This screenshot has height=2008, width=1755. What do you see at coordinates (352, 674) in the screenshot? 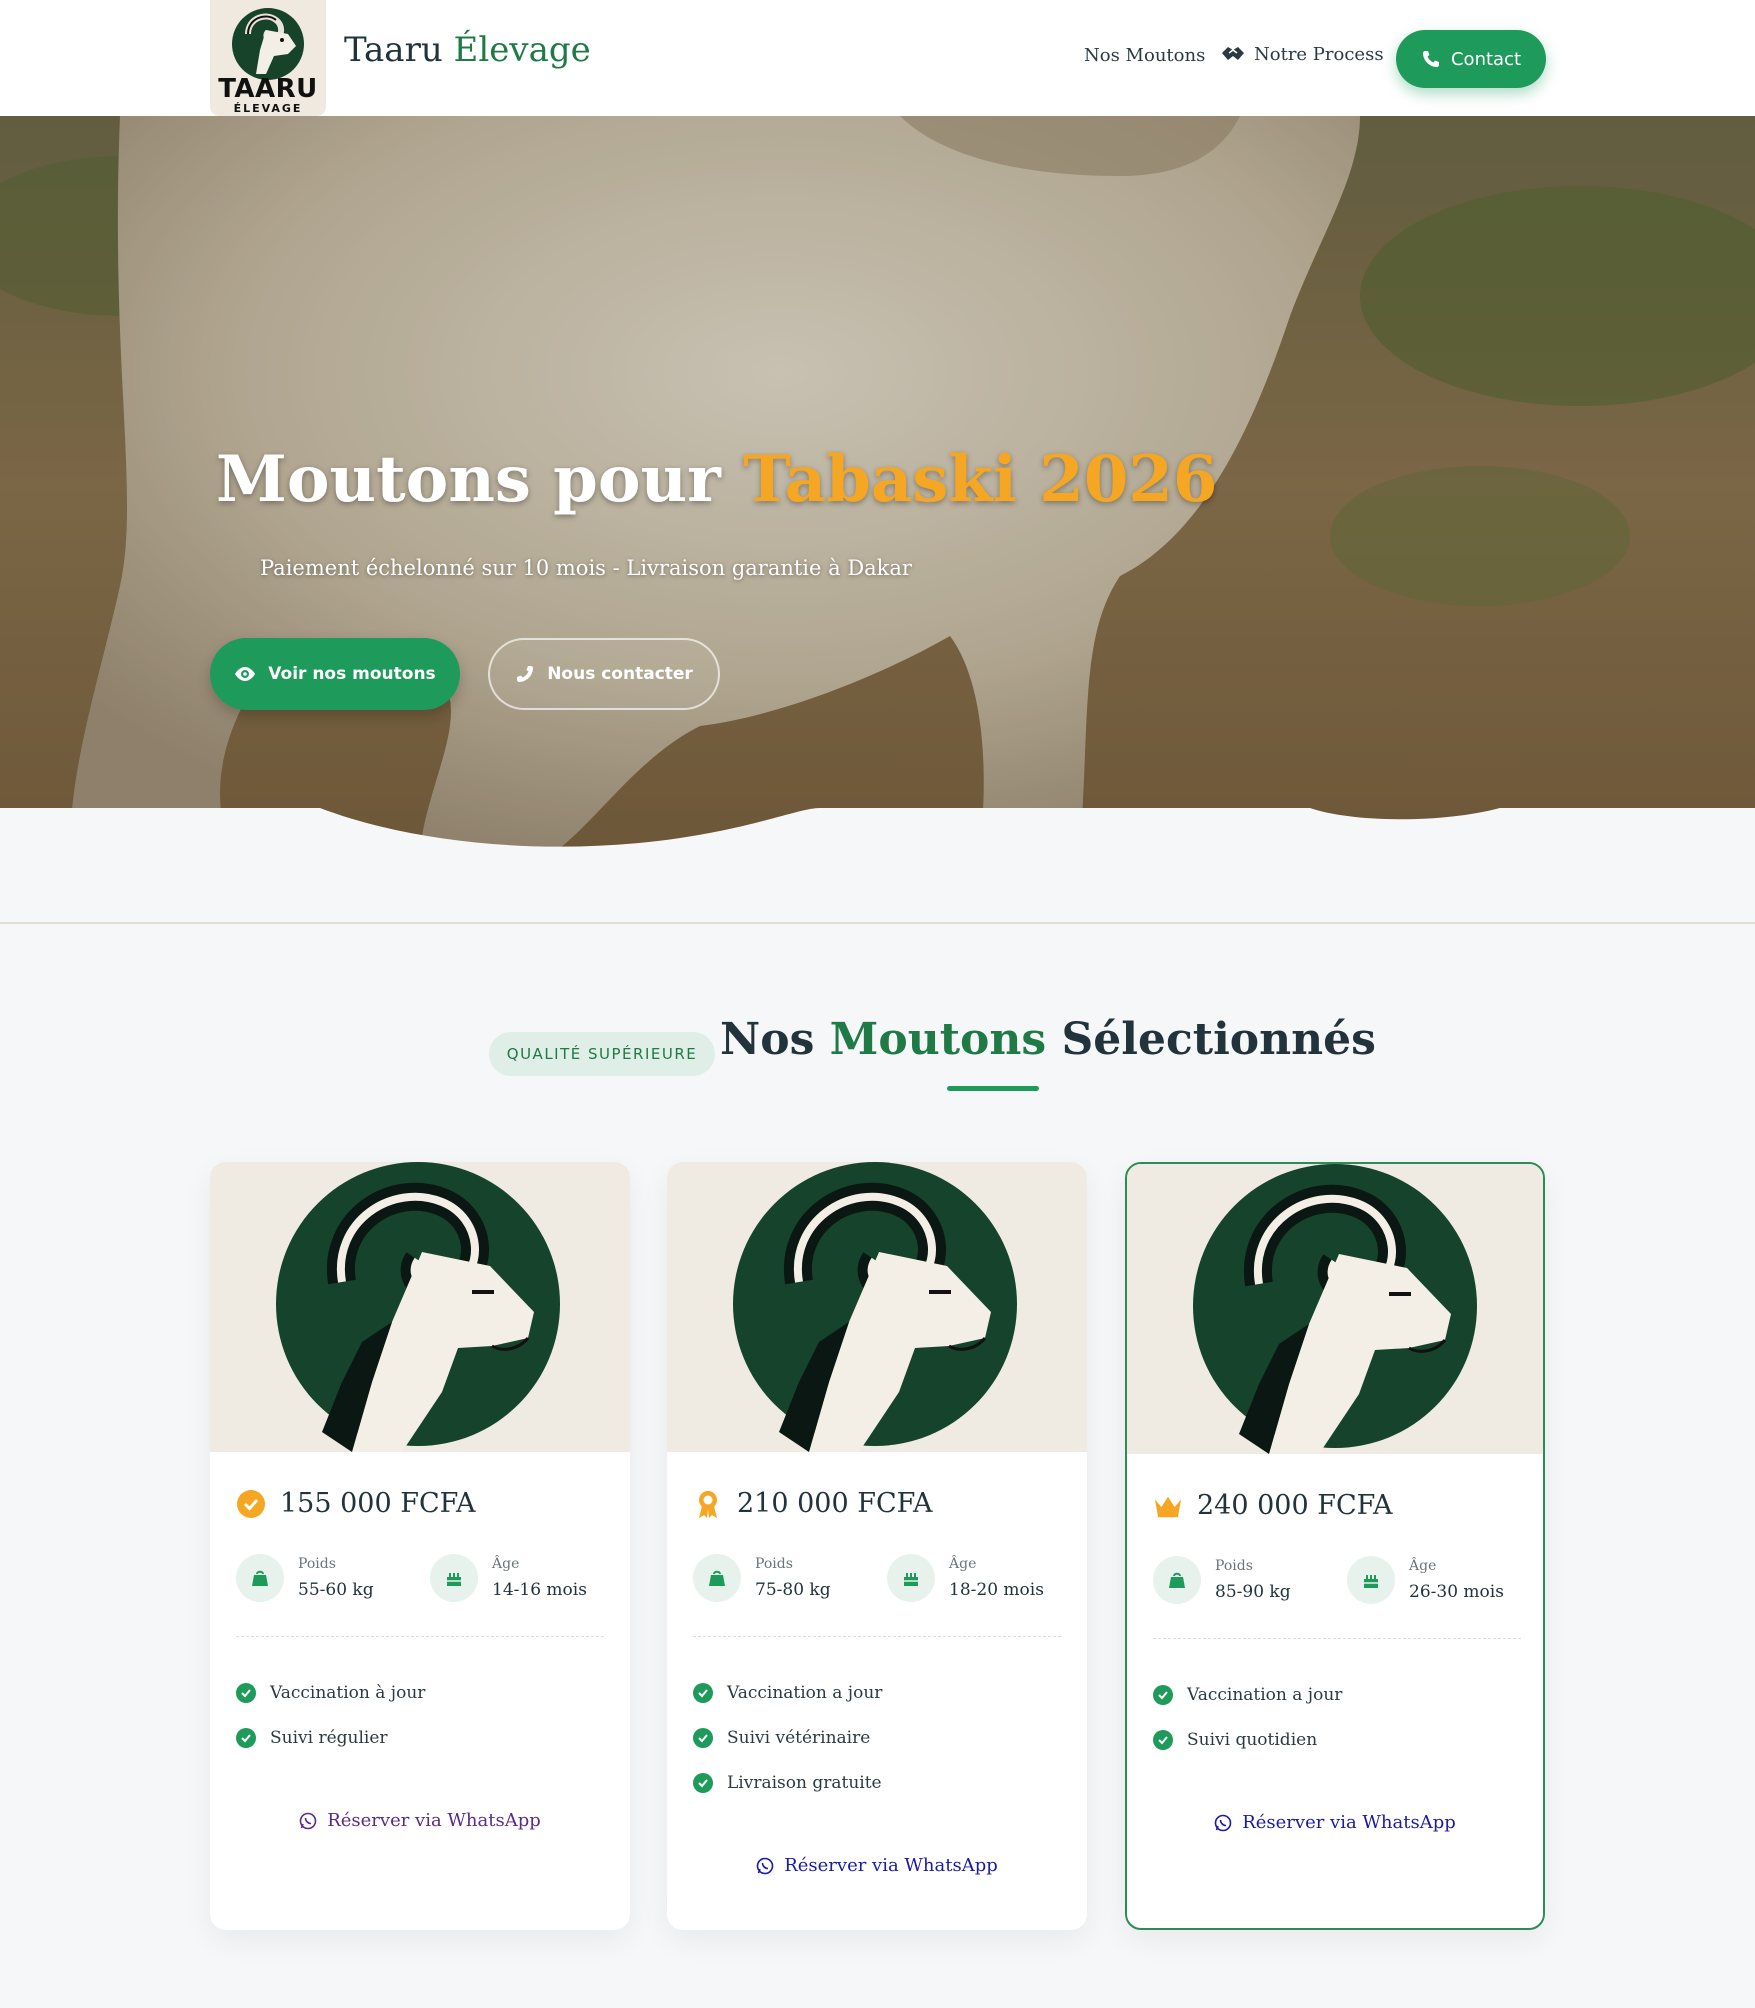
I see `view-sheep-label: Voir nos moutons` at bounding box center [352, 674].